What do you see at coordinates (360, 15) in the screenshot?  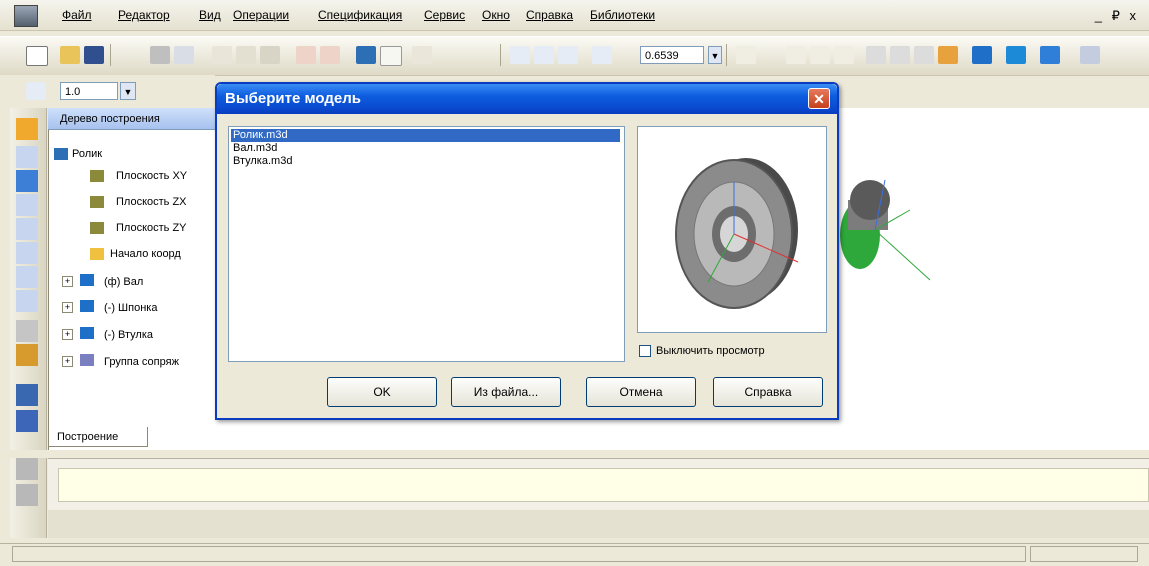 I see `menu-specification: Спецификация` at bounding box center [360, 15].